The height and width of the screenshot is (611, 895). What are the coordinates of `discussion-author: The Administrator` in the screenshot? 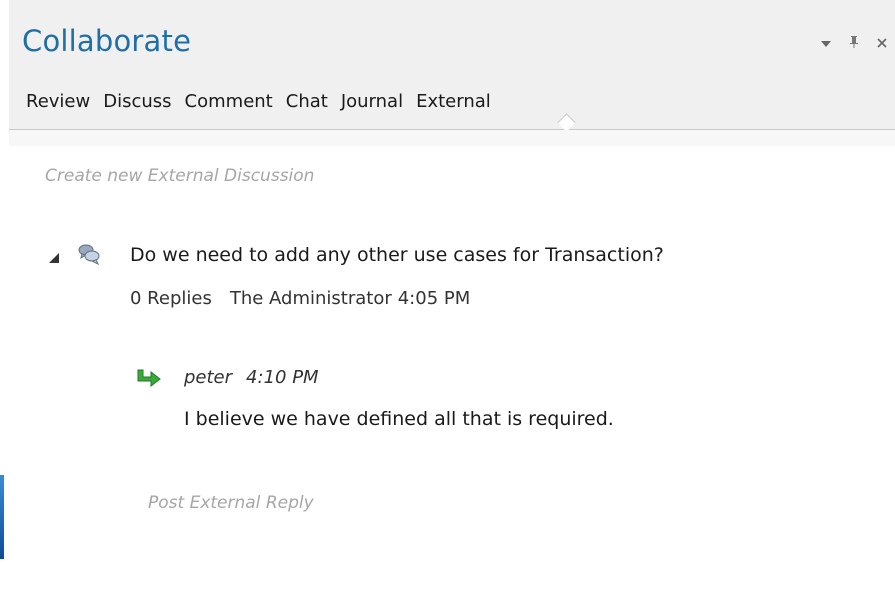 It's located at (310, 298).